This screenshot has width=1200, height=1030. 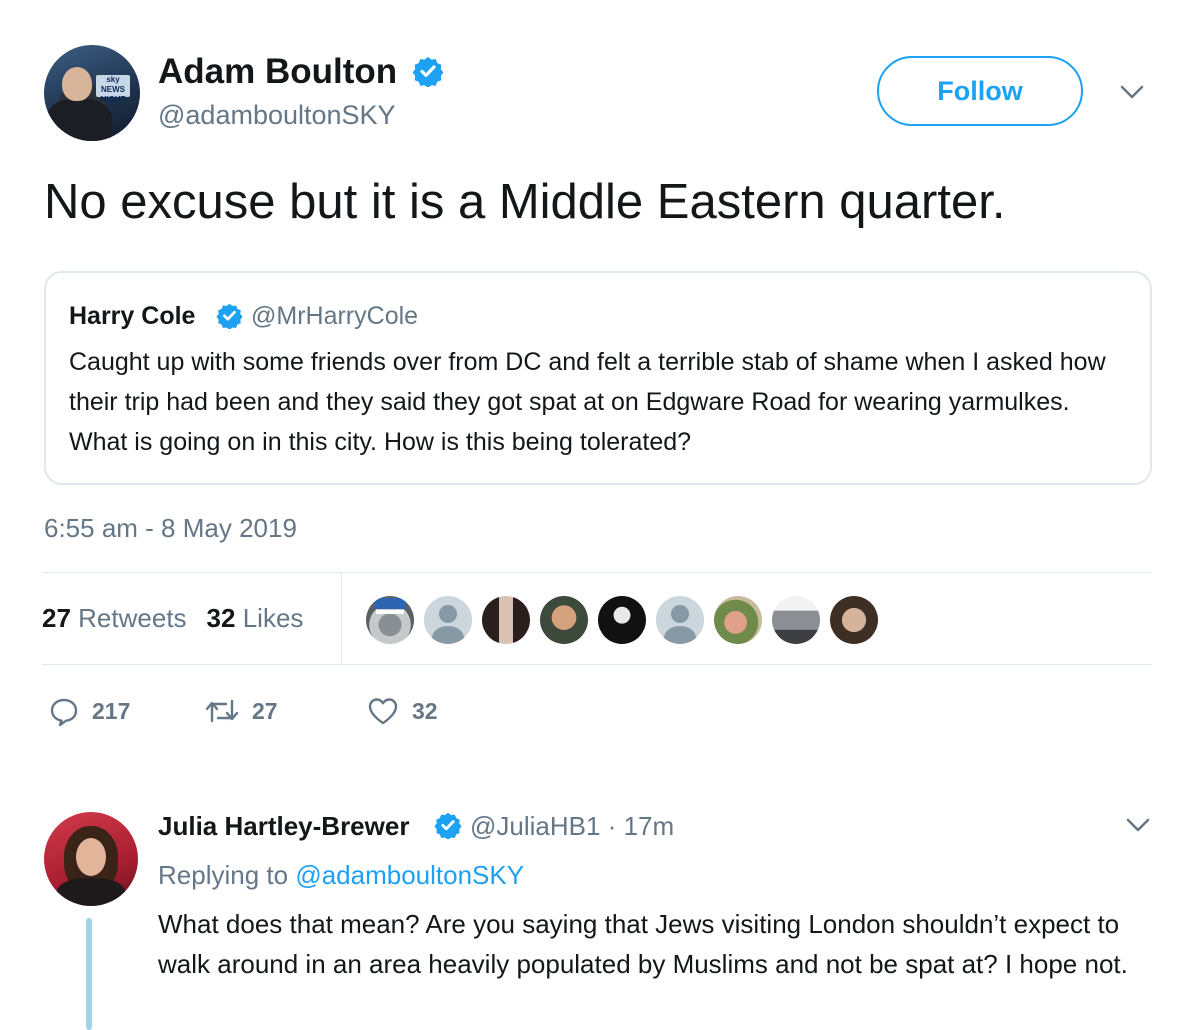 What do you see at coordinates (223, 875) in the screenshot?
I see `replying-to-label: Replying to` at bounding box center [223, 875].